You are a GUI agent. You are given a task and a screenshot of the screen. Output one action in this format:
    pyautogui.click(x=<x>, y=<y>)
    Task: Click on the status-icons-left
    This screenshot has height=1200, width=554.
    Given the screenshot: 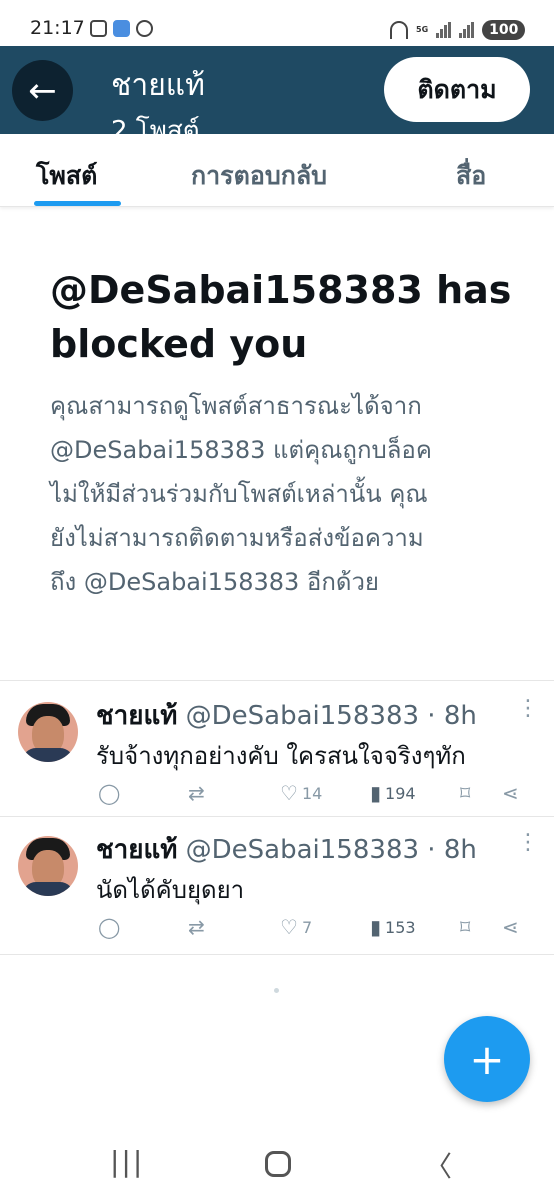 What is the action you would take?
    pyautogui.click(x=121, y=28)
    